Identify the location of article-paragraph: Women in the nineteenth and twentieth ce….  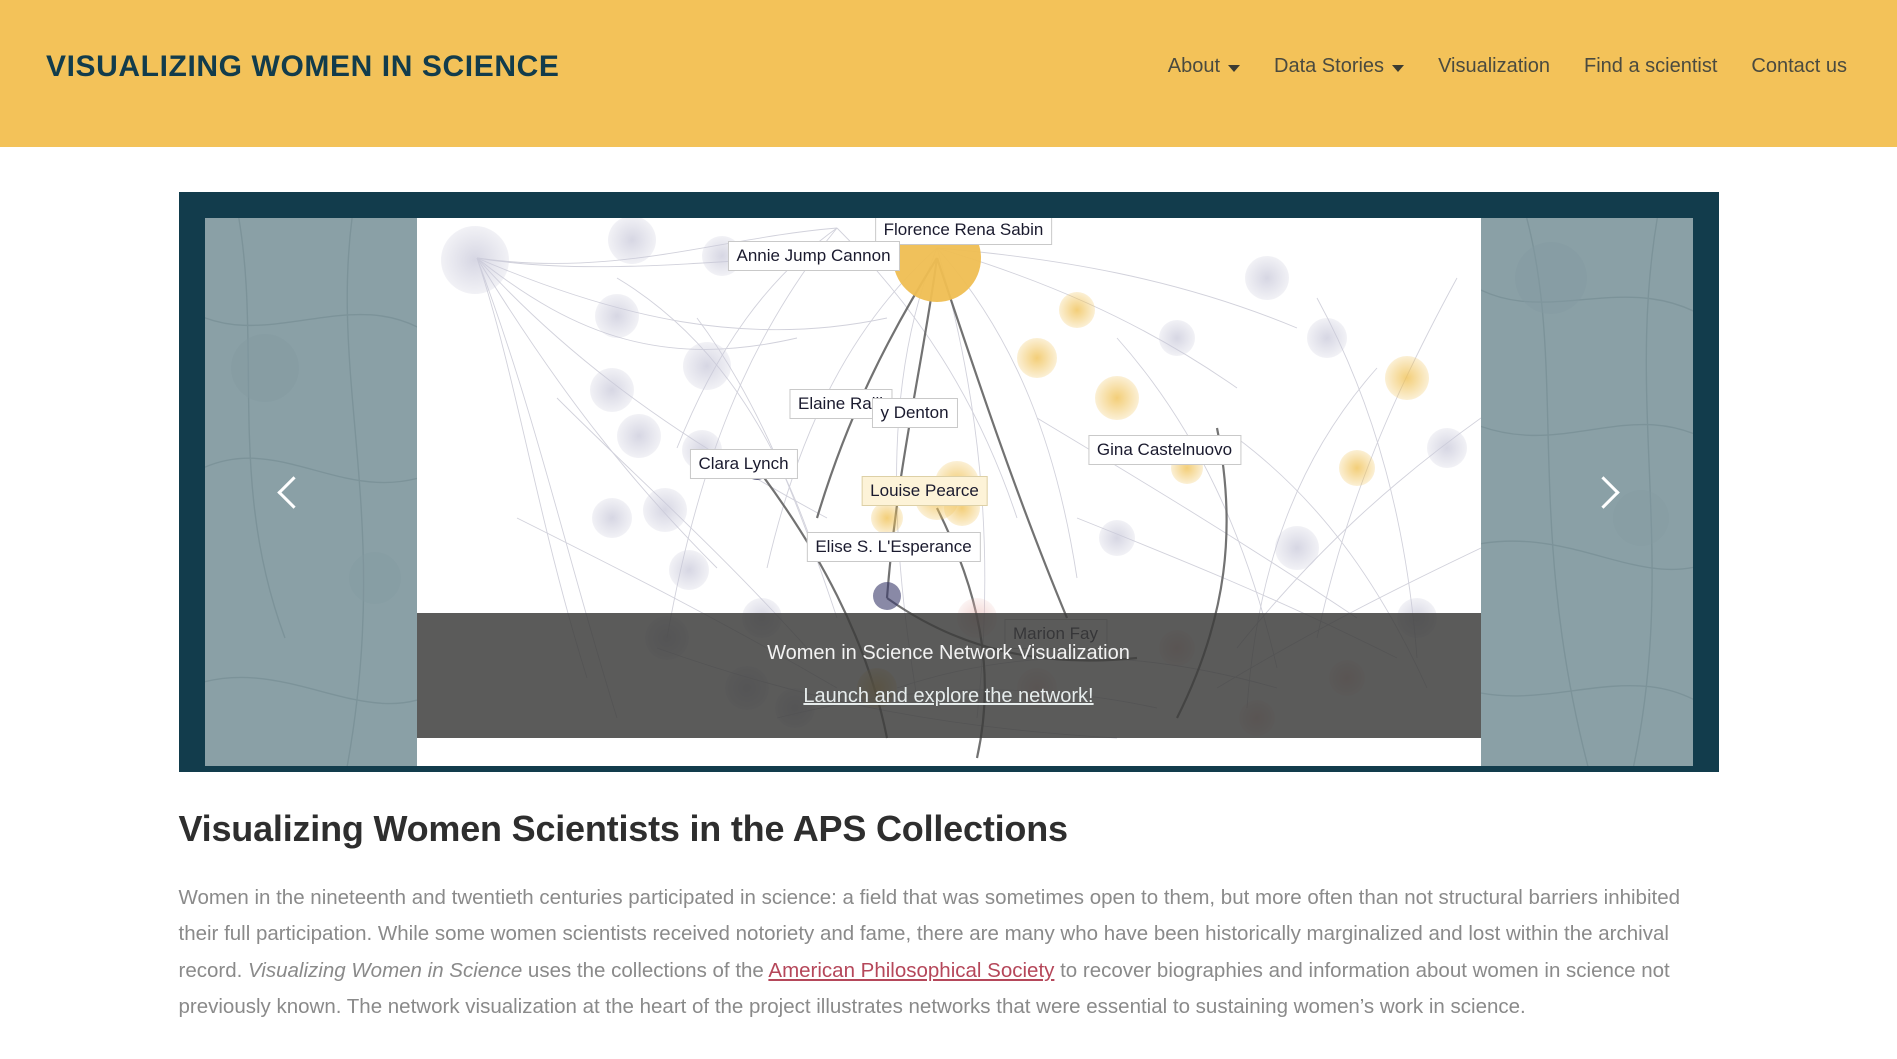
(949, 953).